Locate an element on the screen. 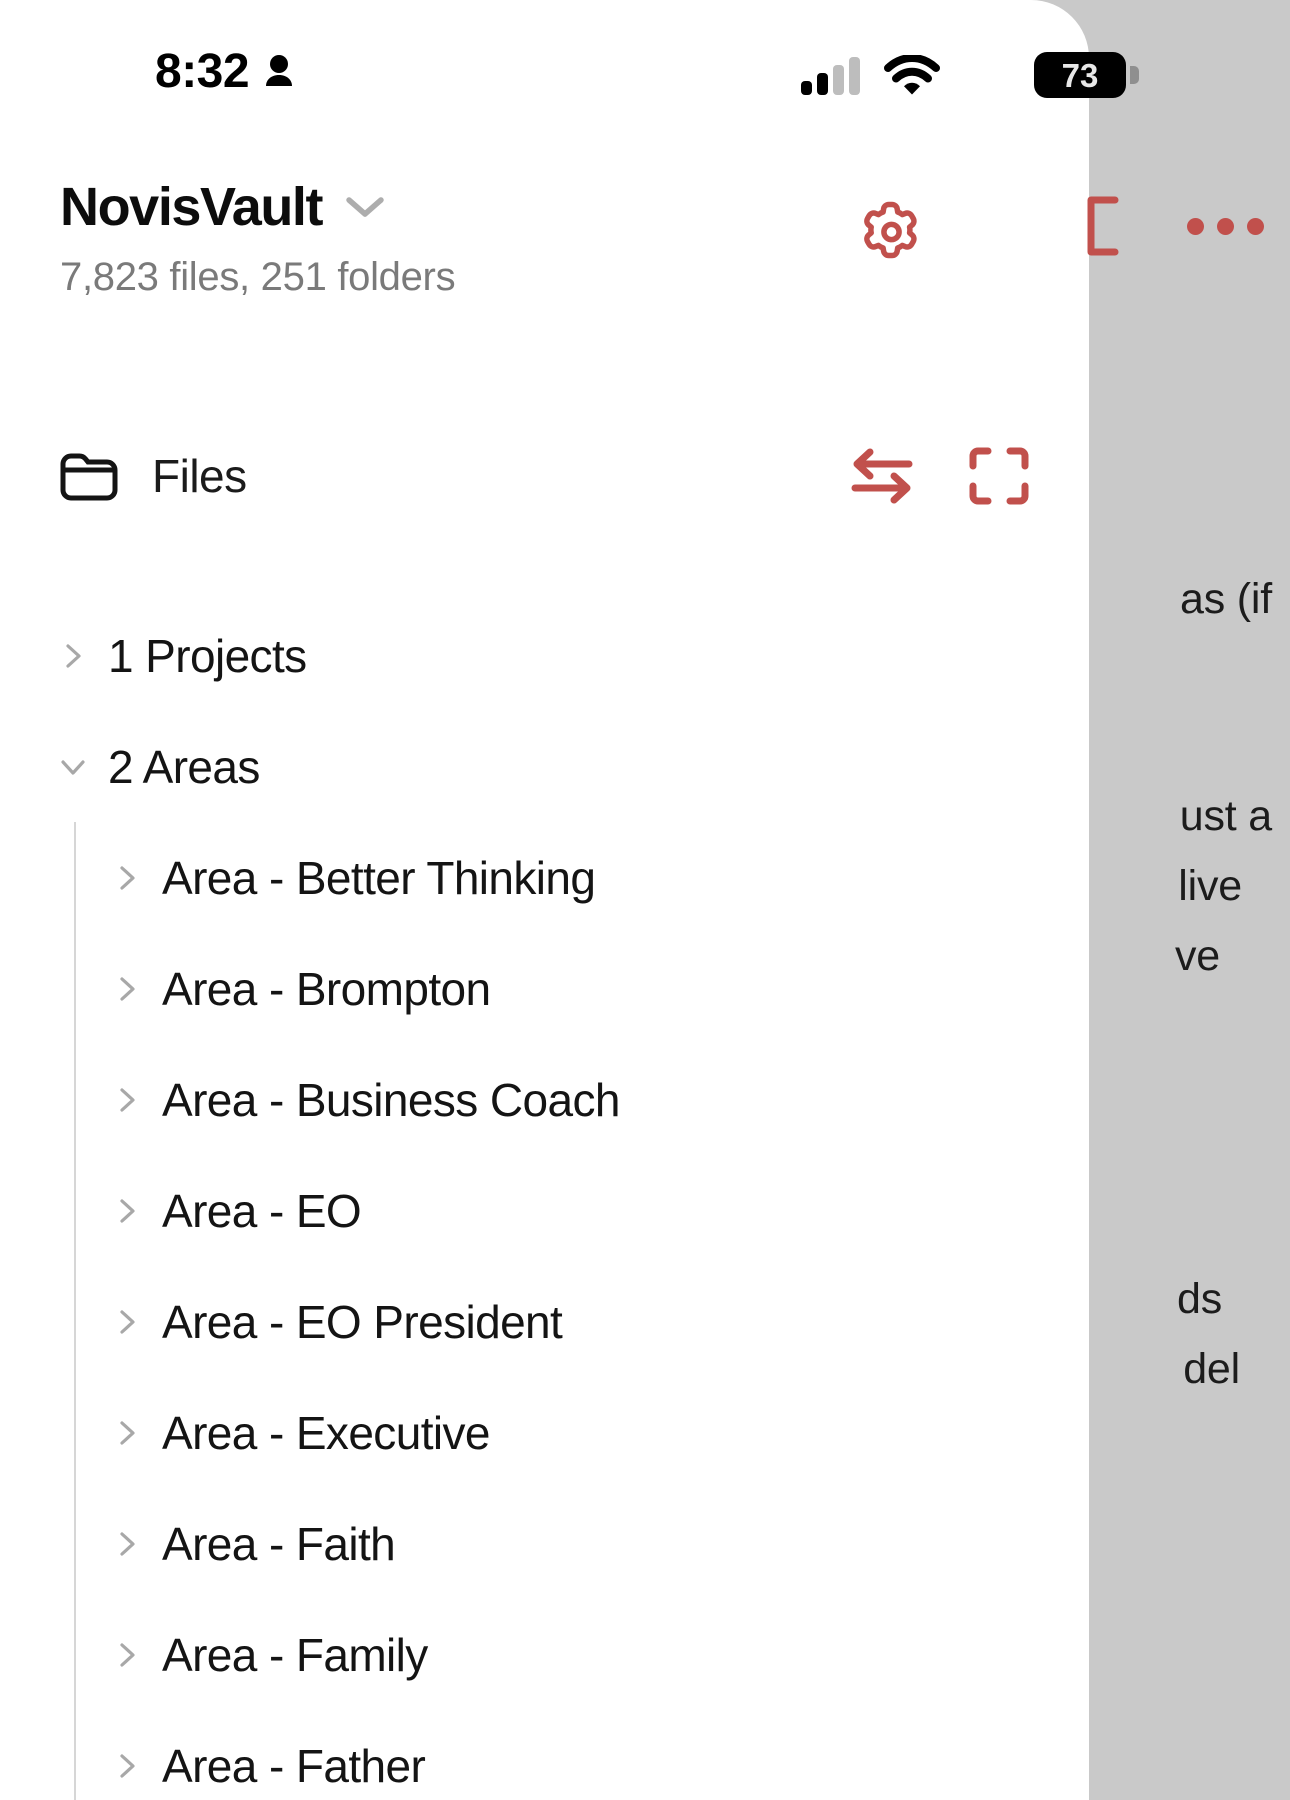 The height and width of the screenshot is (1800, 1290). tree-item-top: 2 Areas is located at coordinates (544, 766).